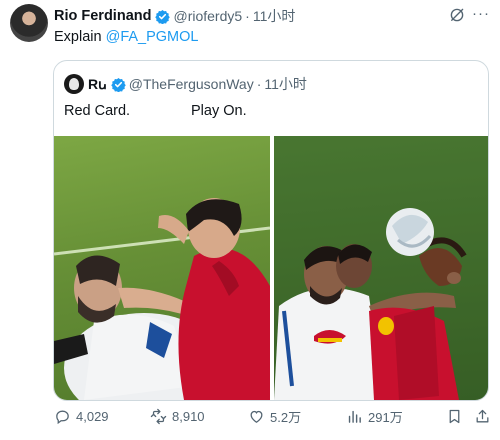 This screenshot has height=440, width=500. Describe the element at coordinates (286, 417) in the screenshot. I see `like-count: 5.2万` at that location.